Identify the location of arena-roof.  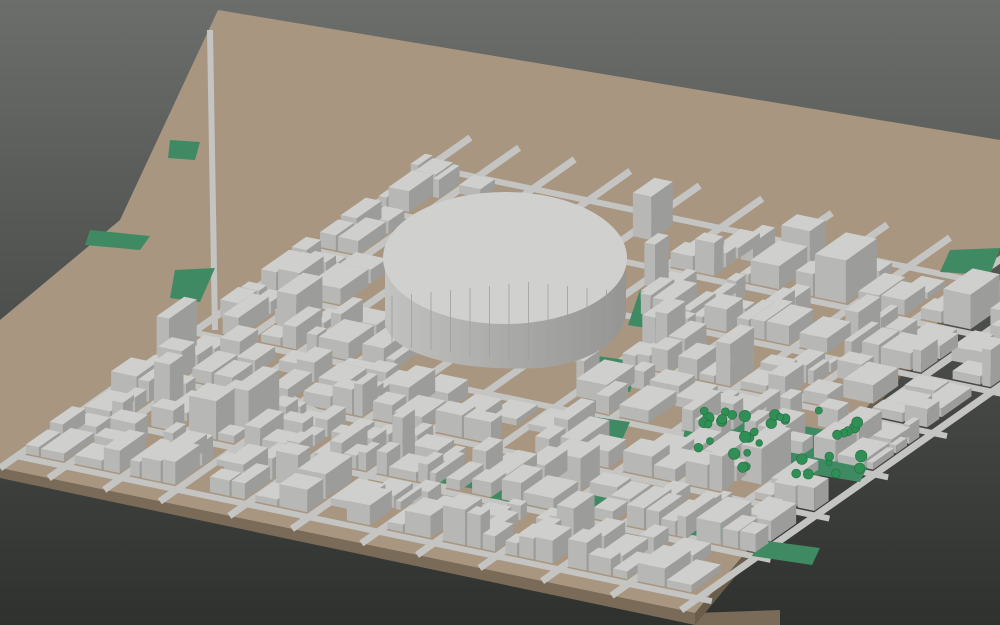
(505, 258).